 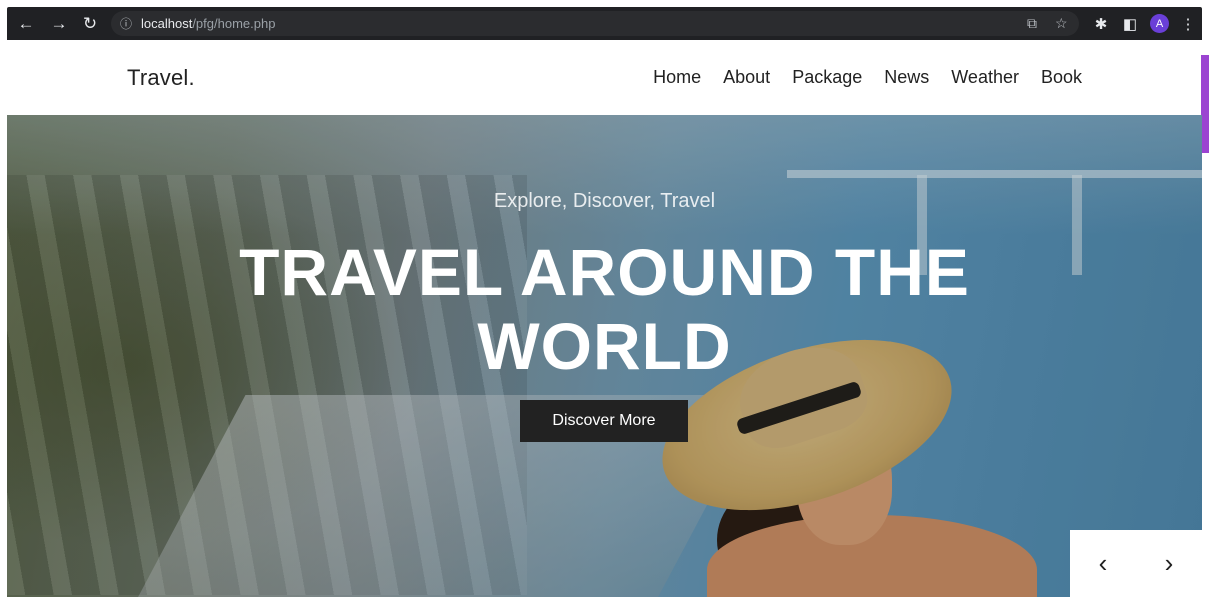 What do you see at coordinates (595, 23) in the screenshot?
I see `address-bar: ⓘ localhost/pfg/home.php ⧉ ☆` at bounding box center [595, 23].